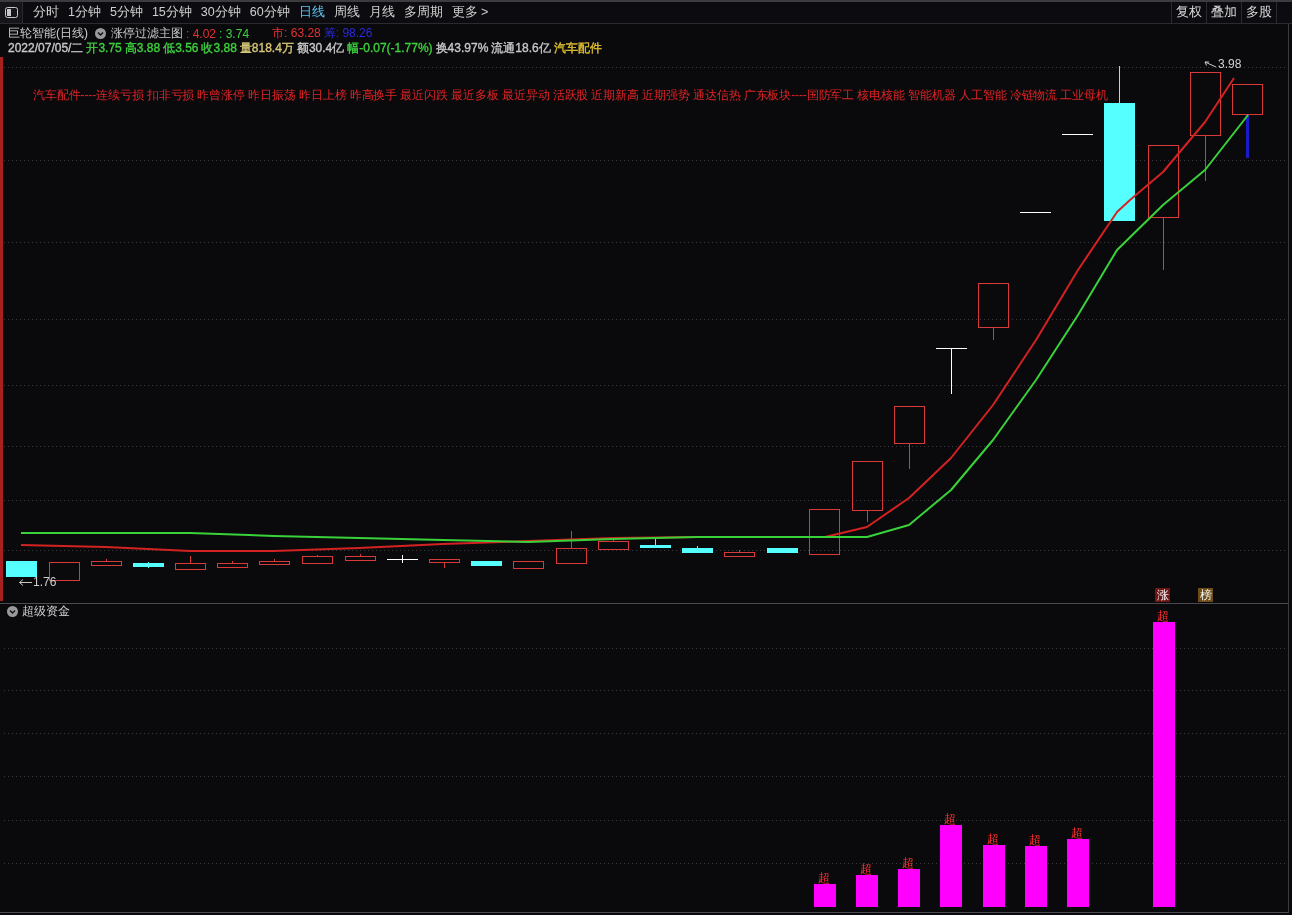  I want to click on indicator-value: : 4.02, so click(201, 33).